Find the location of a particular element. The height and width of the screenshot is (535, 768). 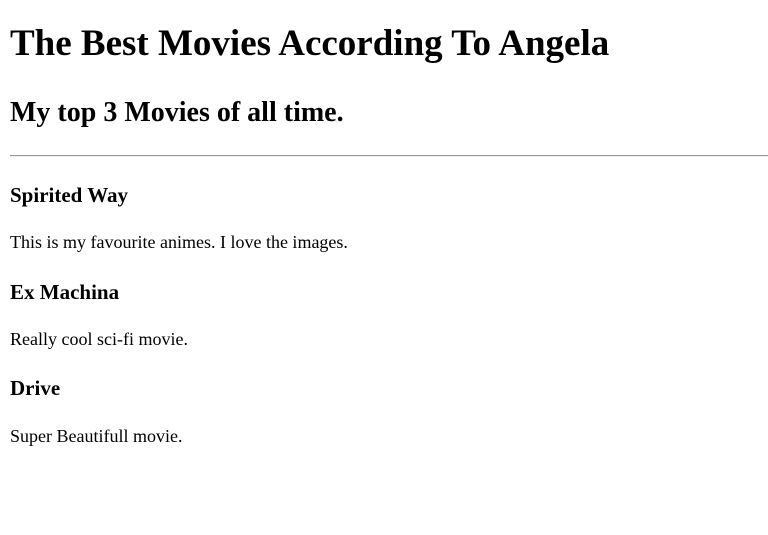

movie-description-drive: Super Beautifull movie. is located at coordinates (96, 436).